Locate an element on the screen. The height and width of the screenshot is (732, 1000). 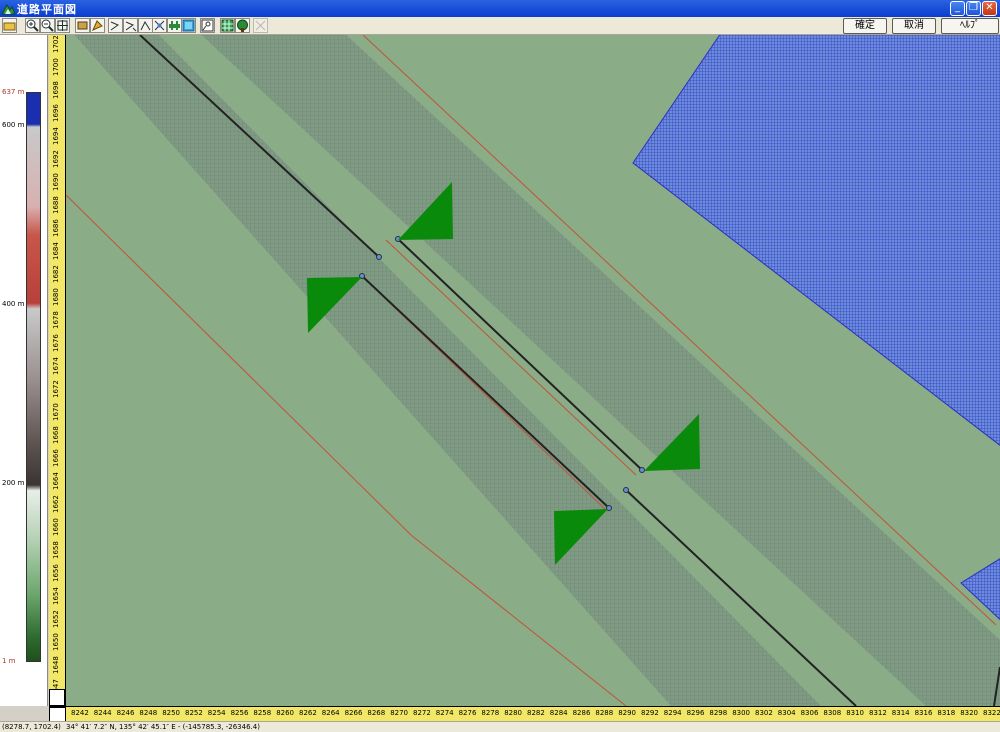
ruler-tick-label: 8248 is located at coordinates (148, 713).